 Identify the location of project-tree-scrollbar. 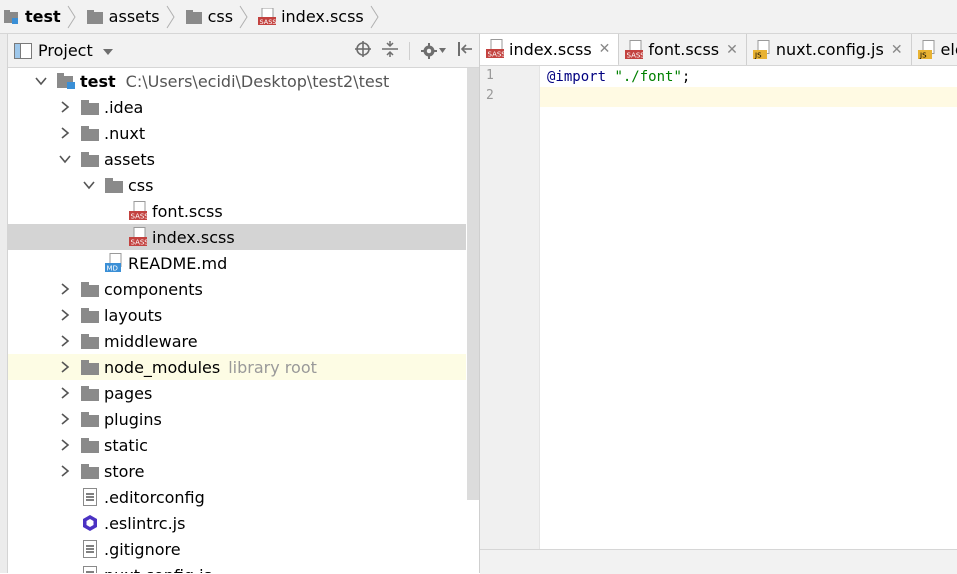
(473, 284).